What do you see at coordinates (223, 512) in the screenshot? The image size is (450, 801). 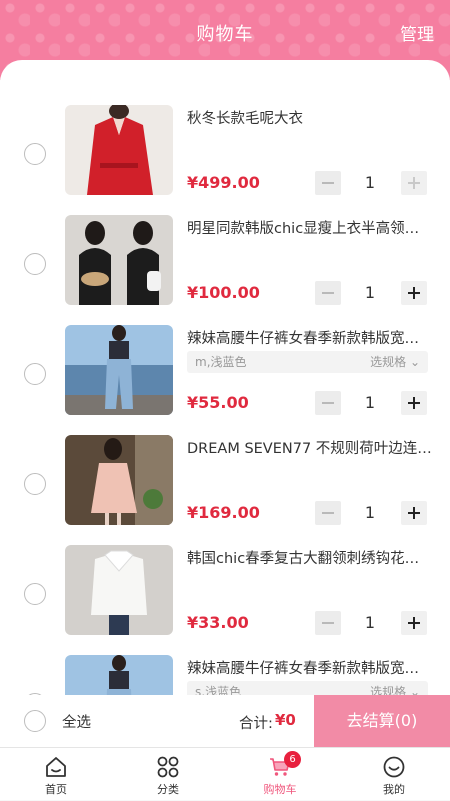 I see `product-price: ¥169.00` at bounding box center [223, 512].